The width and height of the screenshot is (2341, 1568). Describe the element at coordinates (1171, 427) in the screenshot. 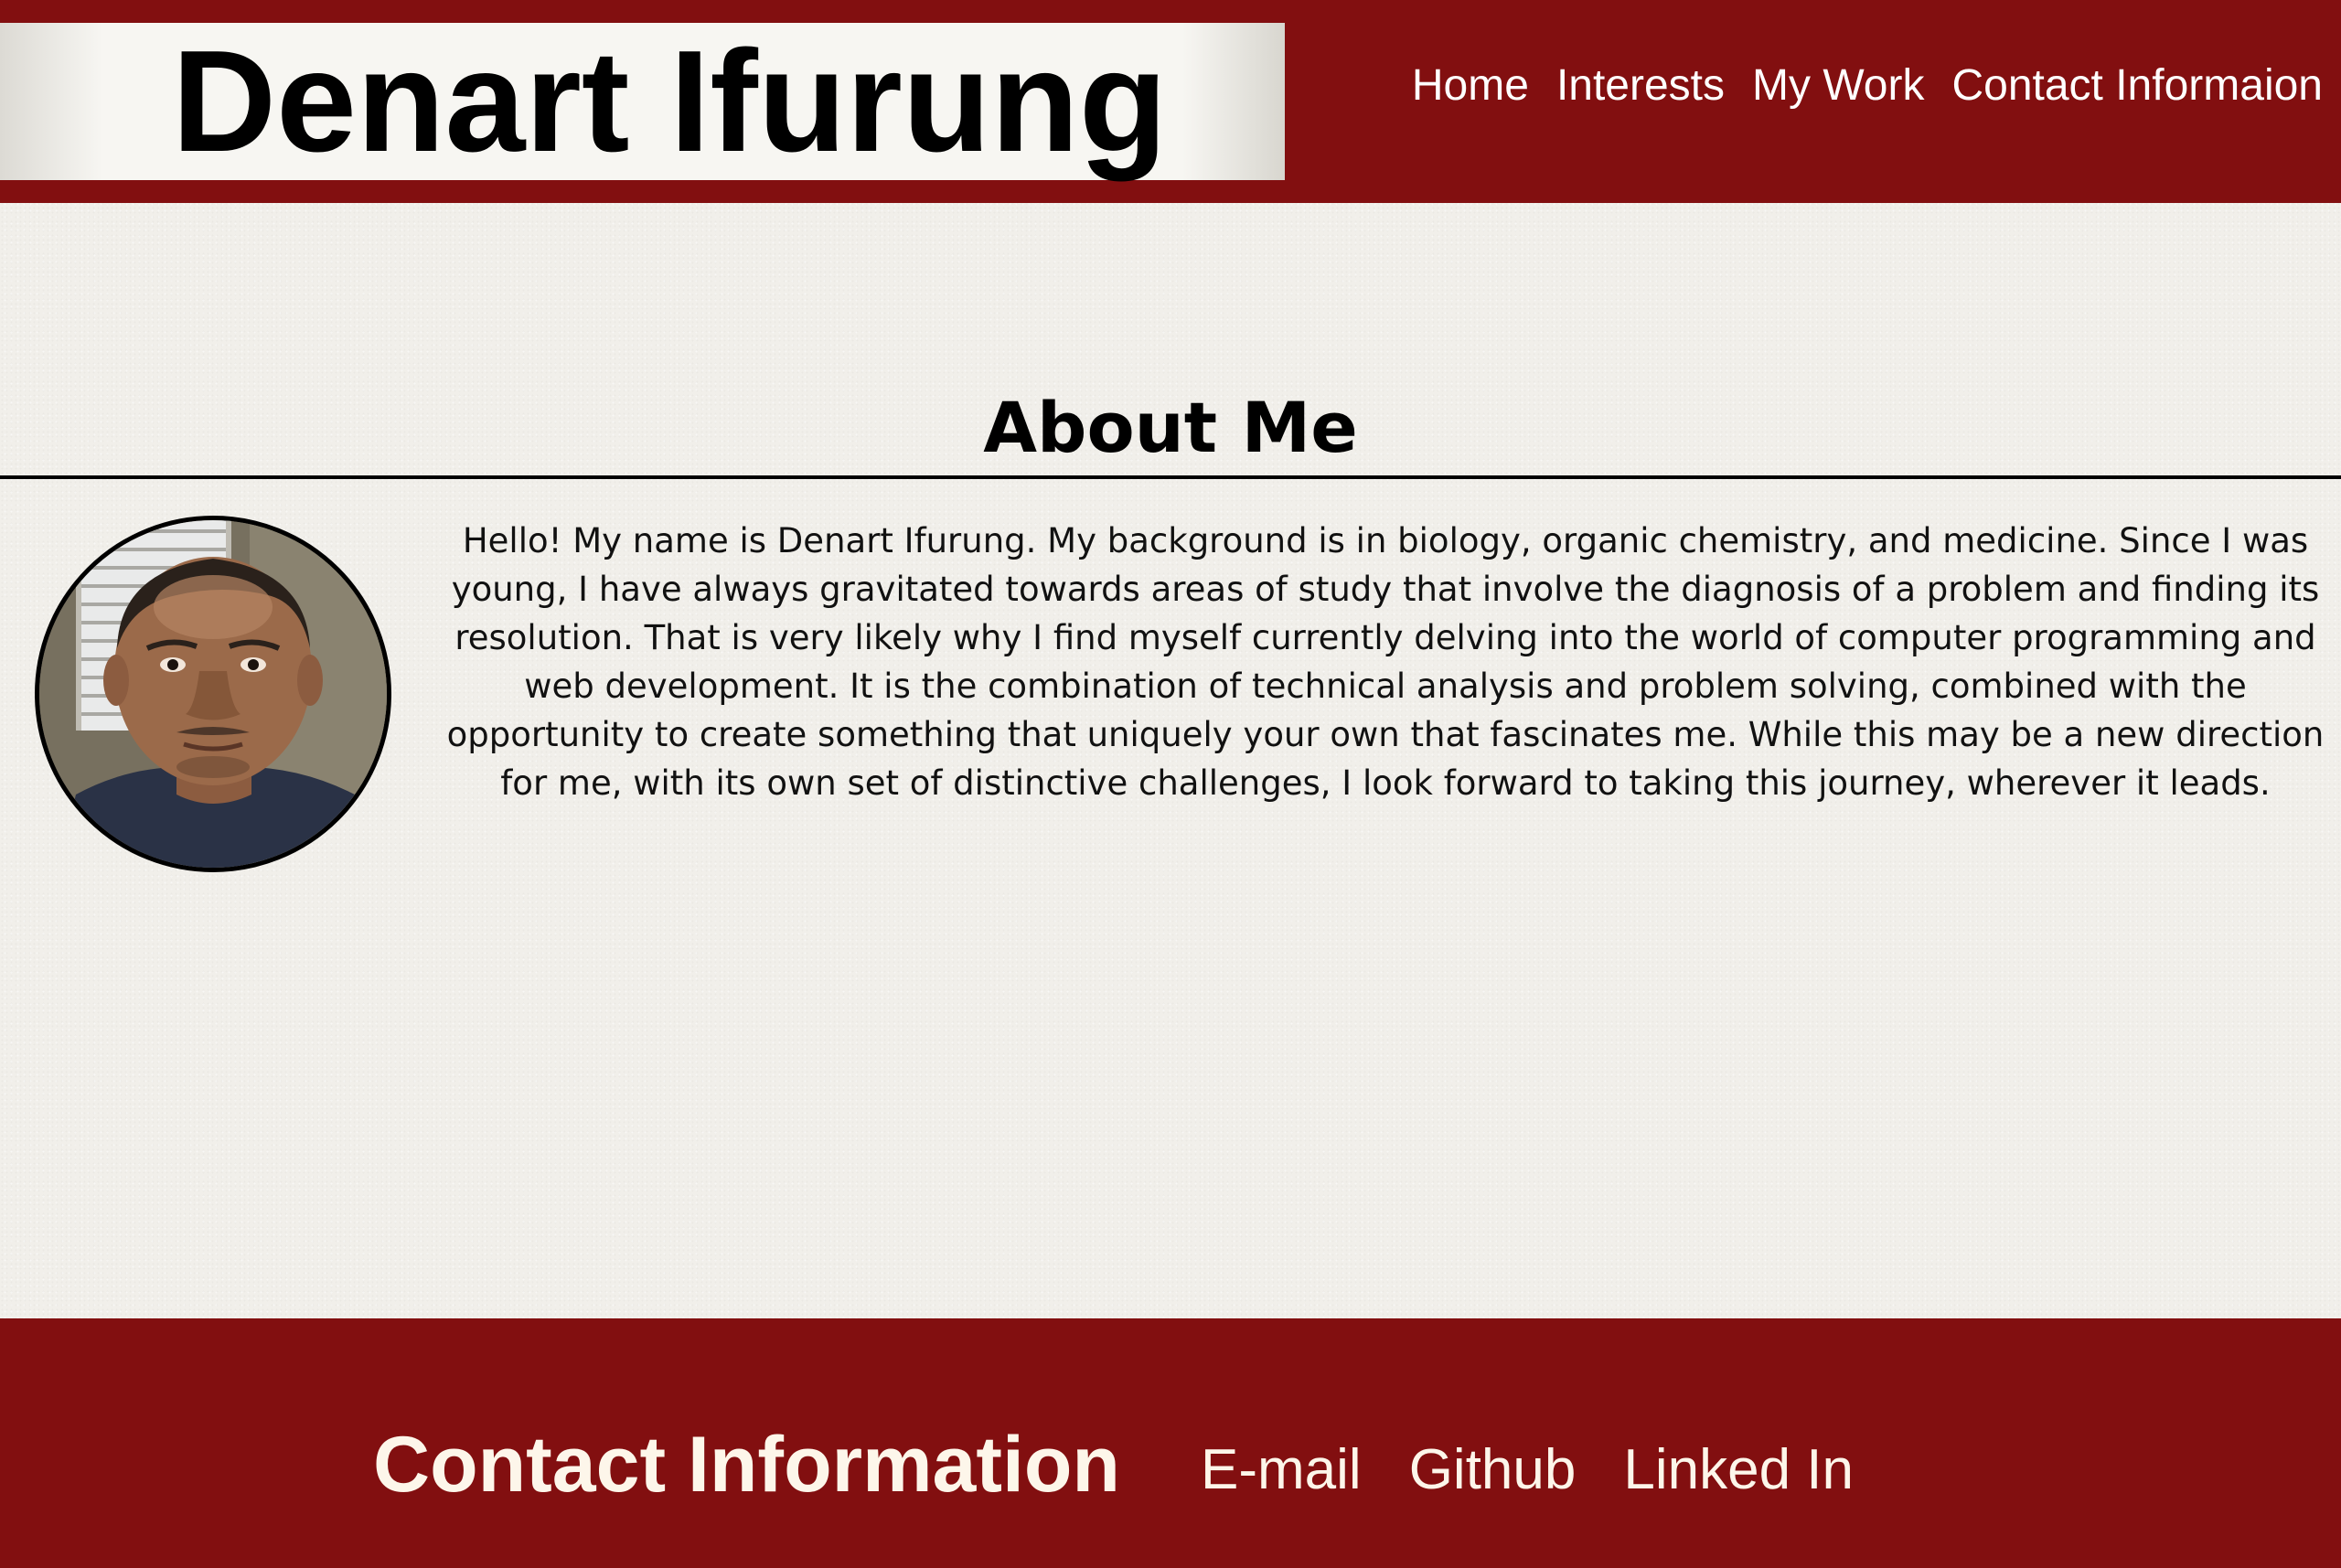

I see `about-title: About Me` at that location.